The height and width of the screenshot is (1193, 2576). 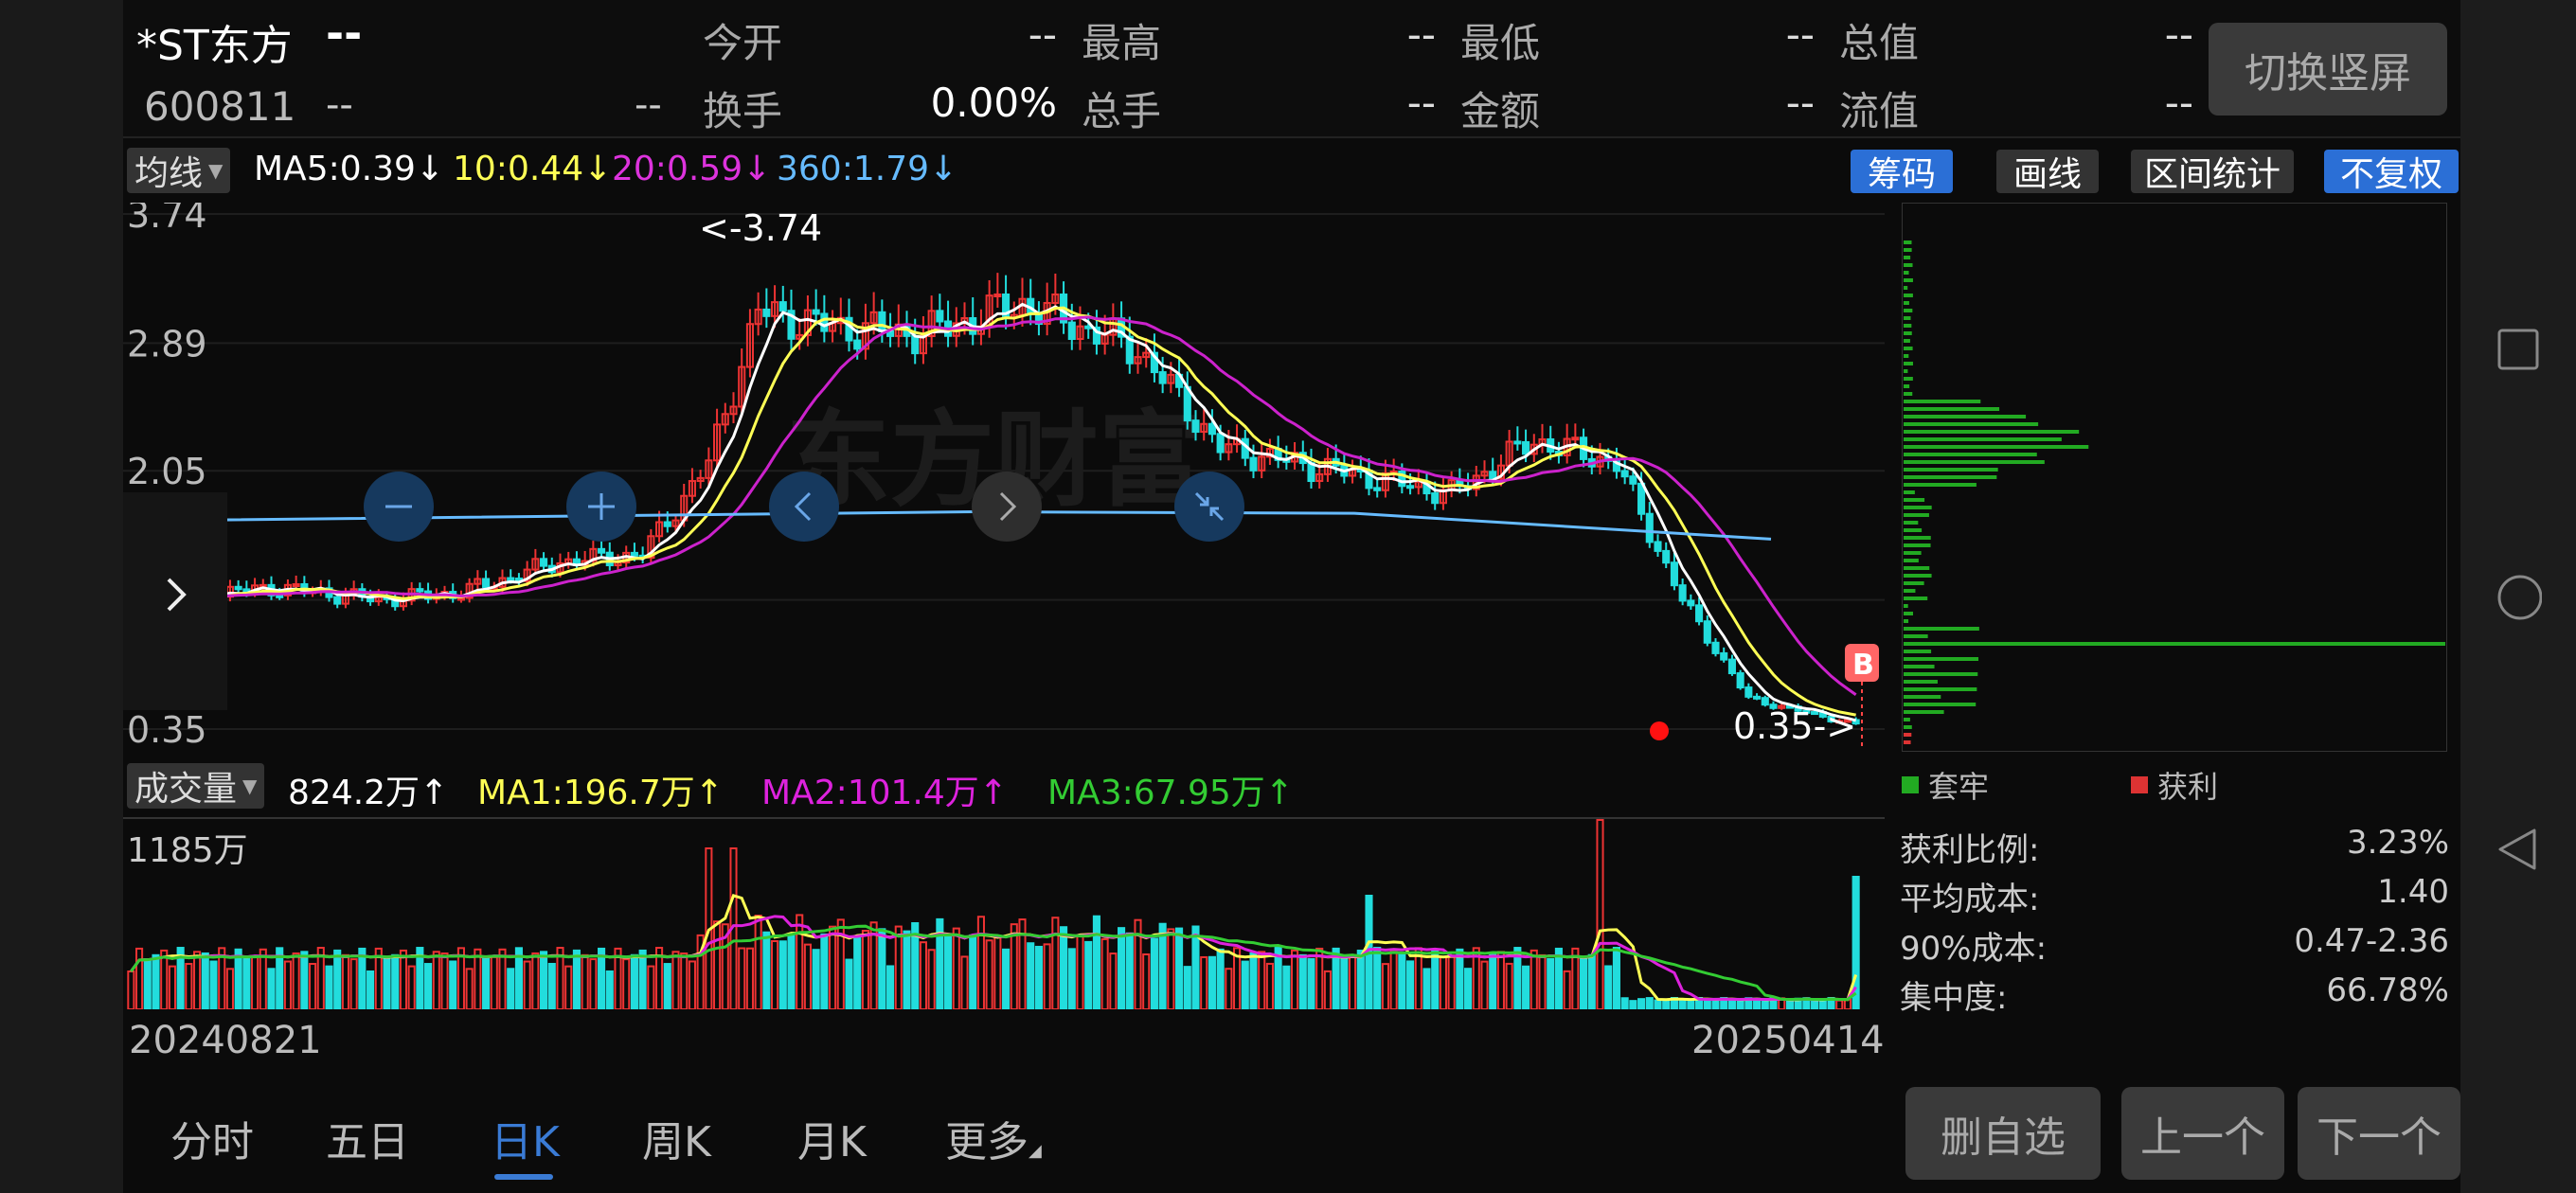 What do you see at coordinates (2391, 172) in the screenshot?
I see `adjust-mode-button: 不复权` at bounding box center [2391, 172].